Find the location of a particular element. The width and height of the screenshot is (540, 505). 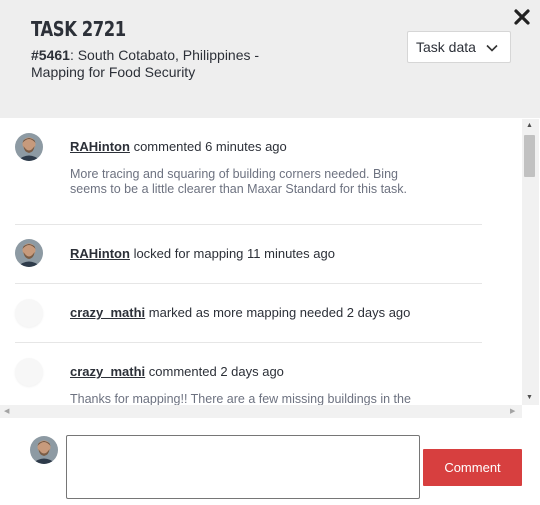

feed-action: commented 6 minutes ago is located at coordinates (210, 146).